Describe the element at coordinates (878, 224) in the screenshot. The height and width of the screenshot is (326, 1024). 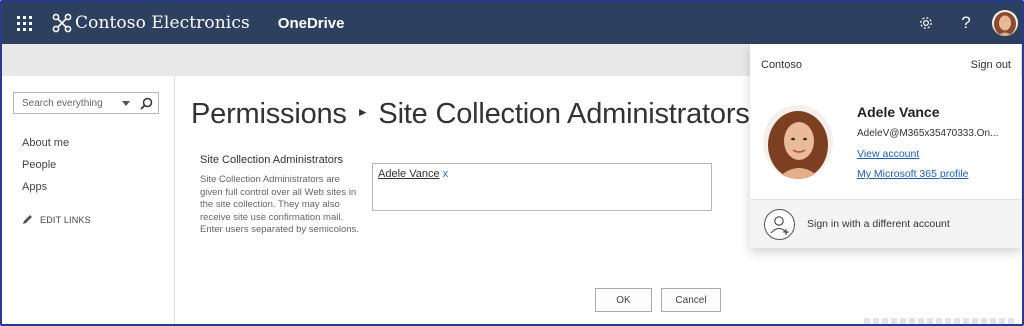
I see `switch-account-label: Sign in with a different account` at that location.